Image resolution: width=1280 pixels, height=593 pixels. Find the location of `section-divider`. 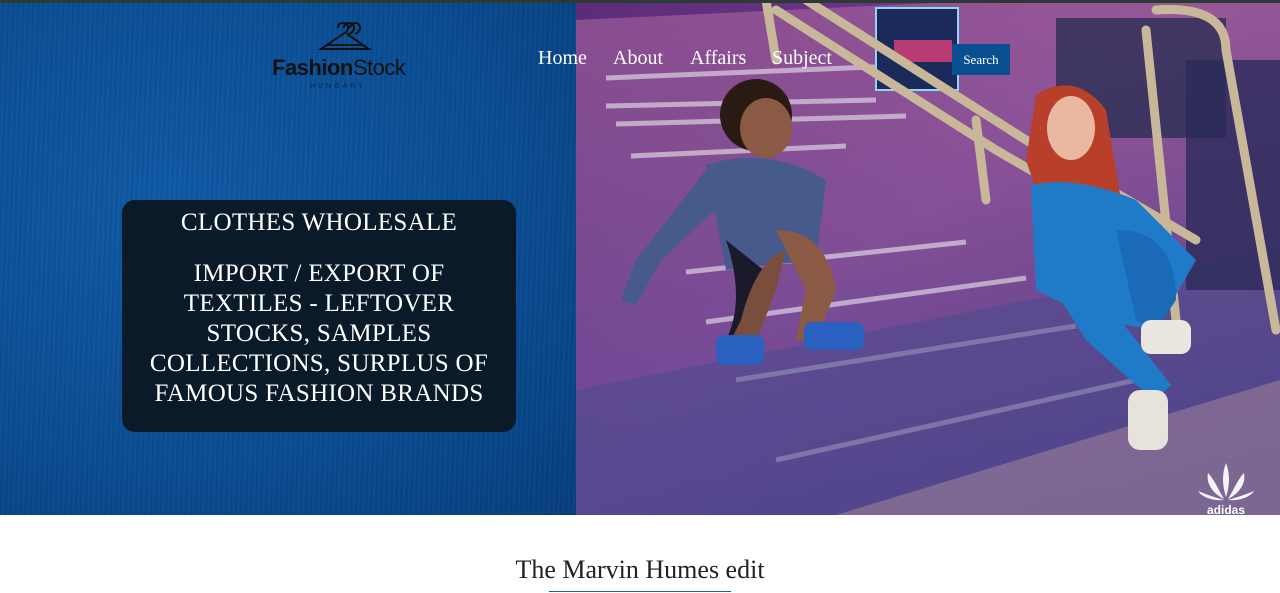

section-divider is located at coordinates (640, 591).